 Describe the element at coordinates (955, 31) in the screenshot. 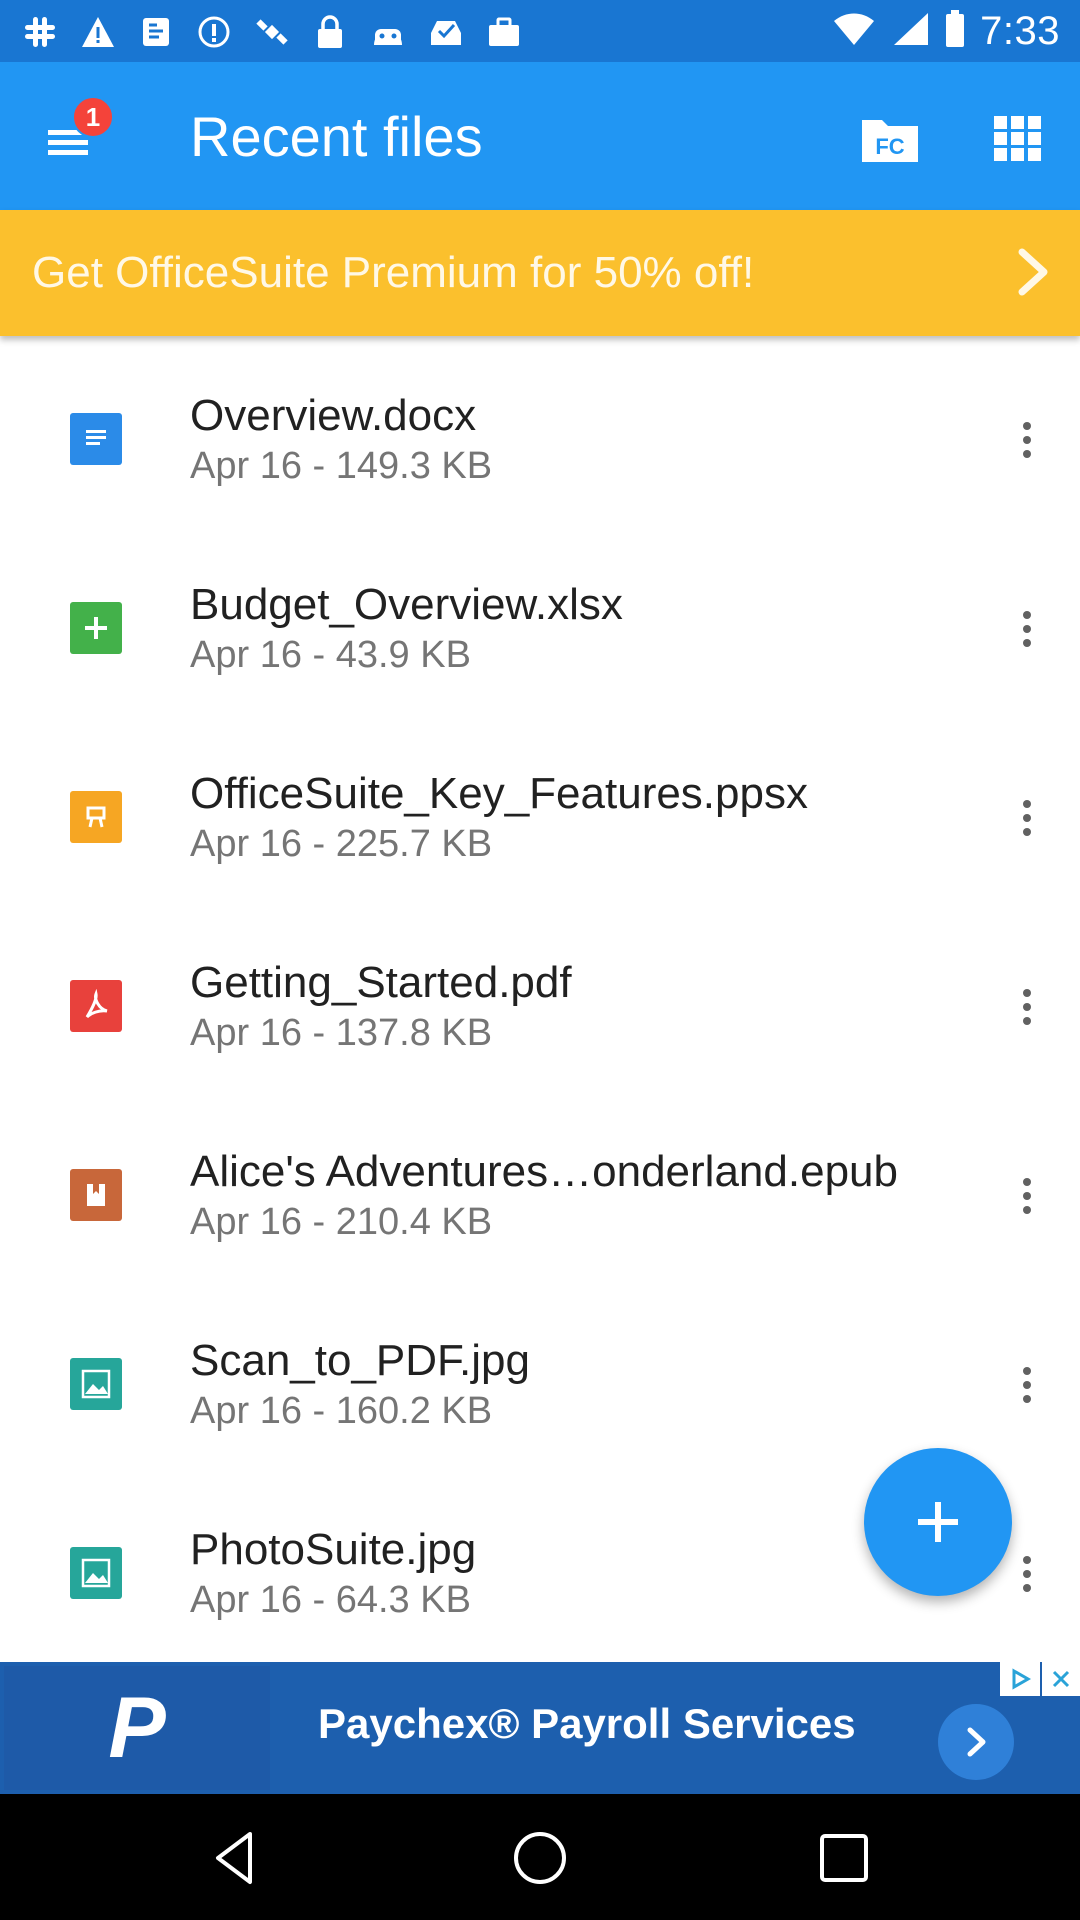

I see `battery-icon` at that location.